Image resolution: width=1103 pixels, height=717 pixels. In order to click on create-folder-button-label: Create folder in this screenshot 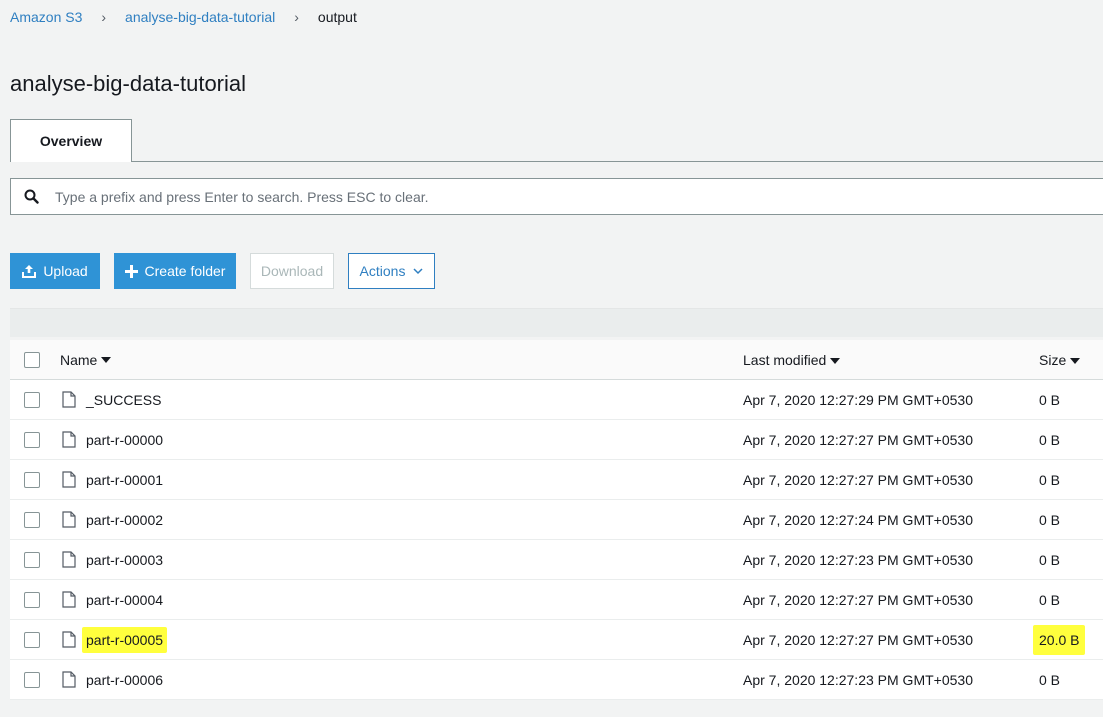, I will do `click(185, 271)`.